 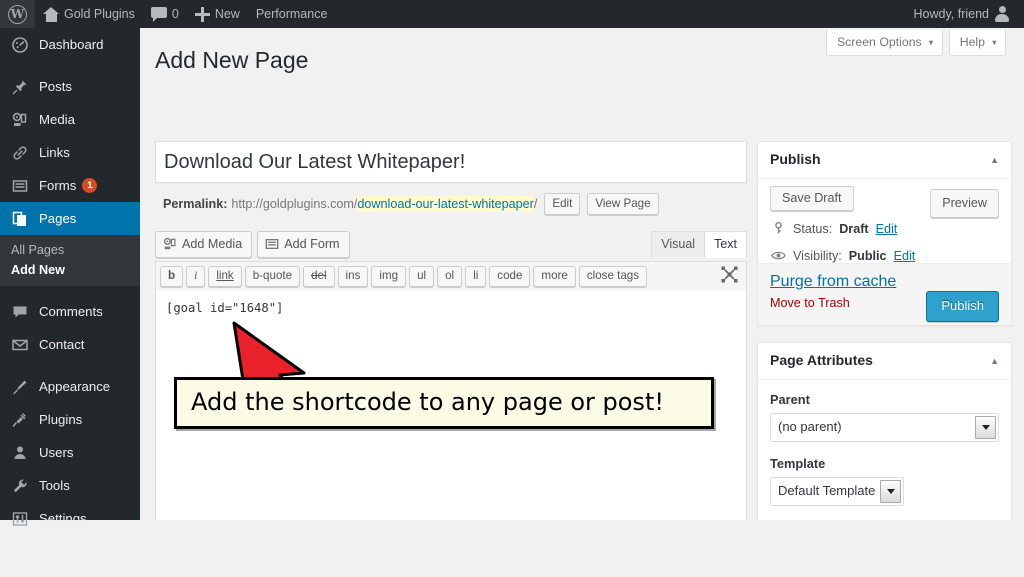 I want to click on sidebar-item-links: Links, so click(x=70, y=152).